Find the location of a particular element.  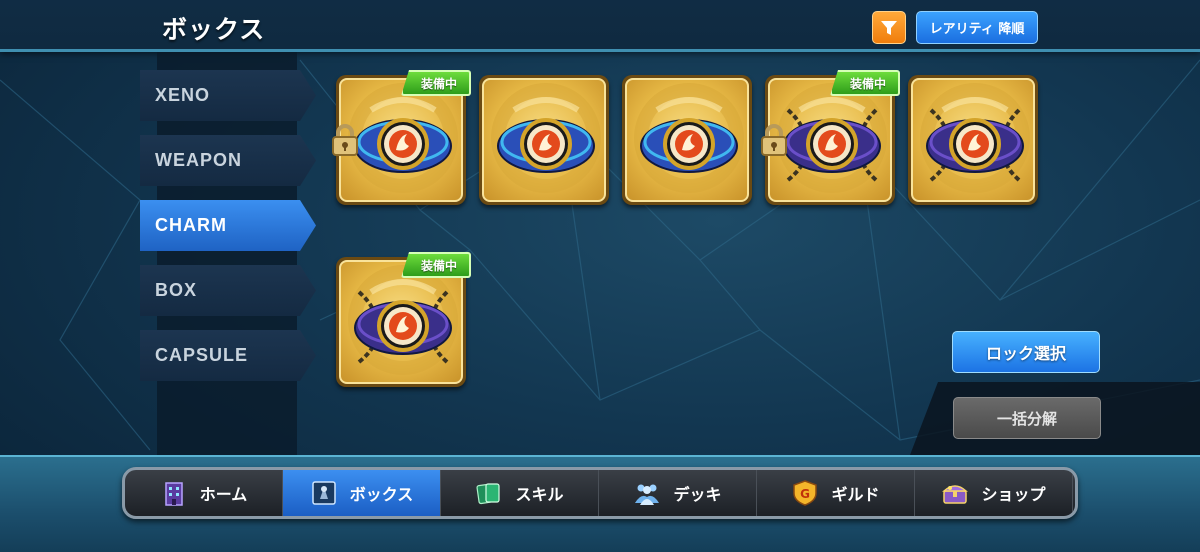

category-tab-label: CHARM is located at coordinates (191, 225).